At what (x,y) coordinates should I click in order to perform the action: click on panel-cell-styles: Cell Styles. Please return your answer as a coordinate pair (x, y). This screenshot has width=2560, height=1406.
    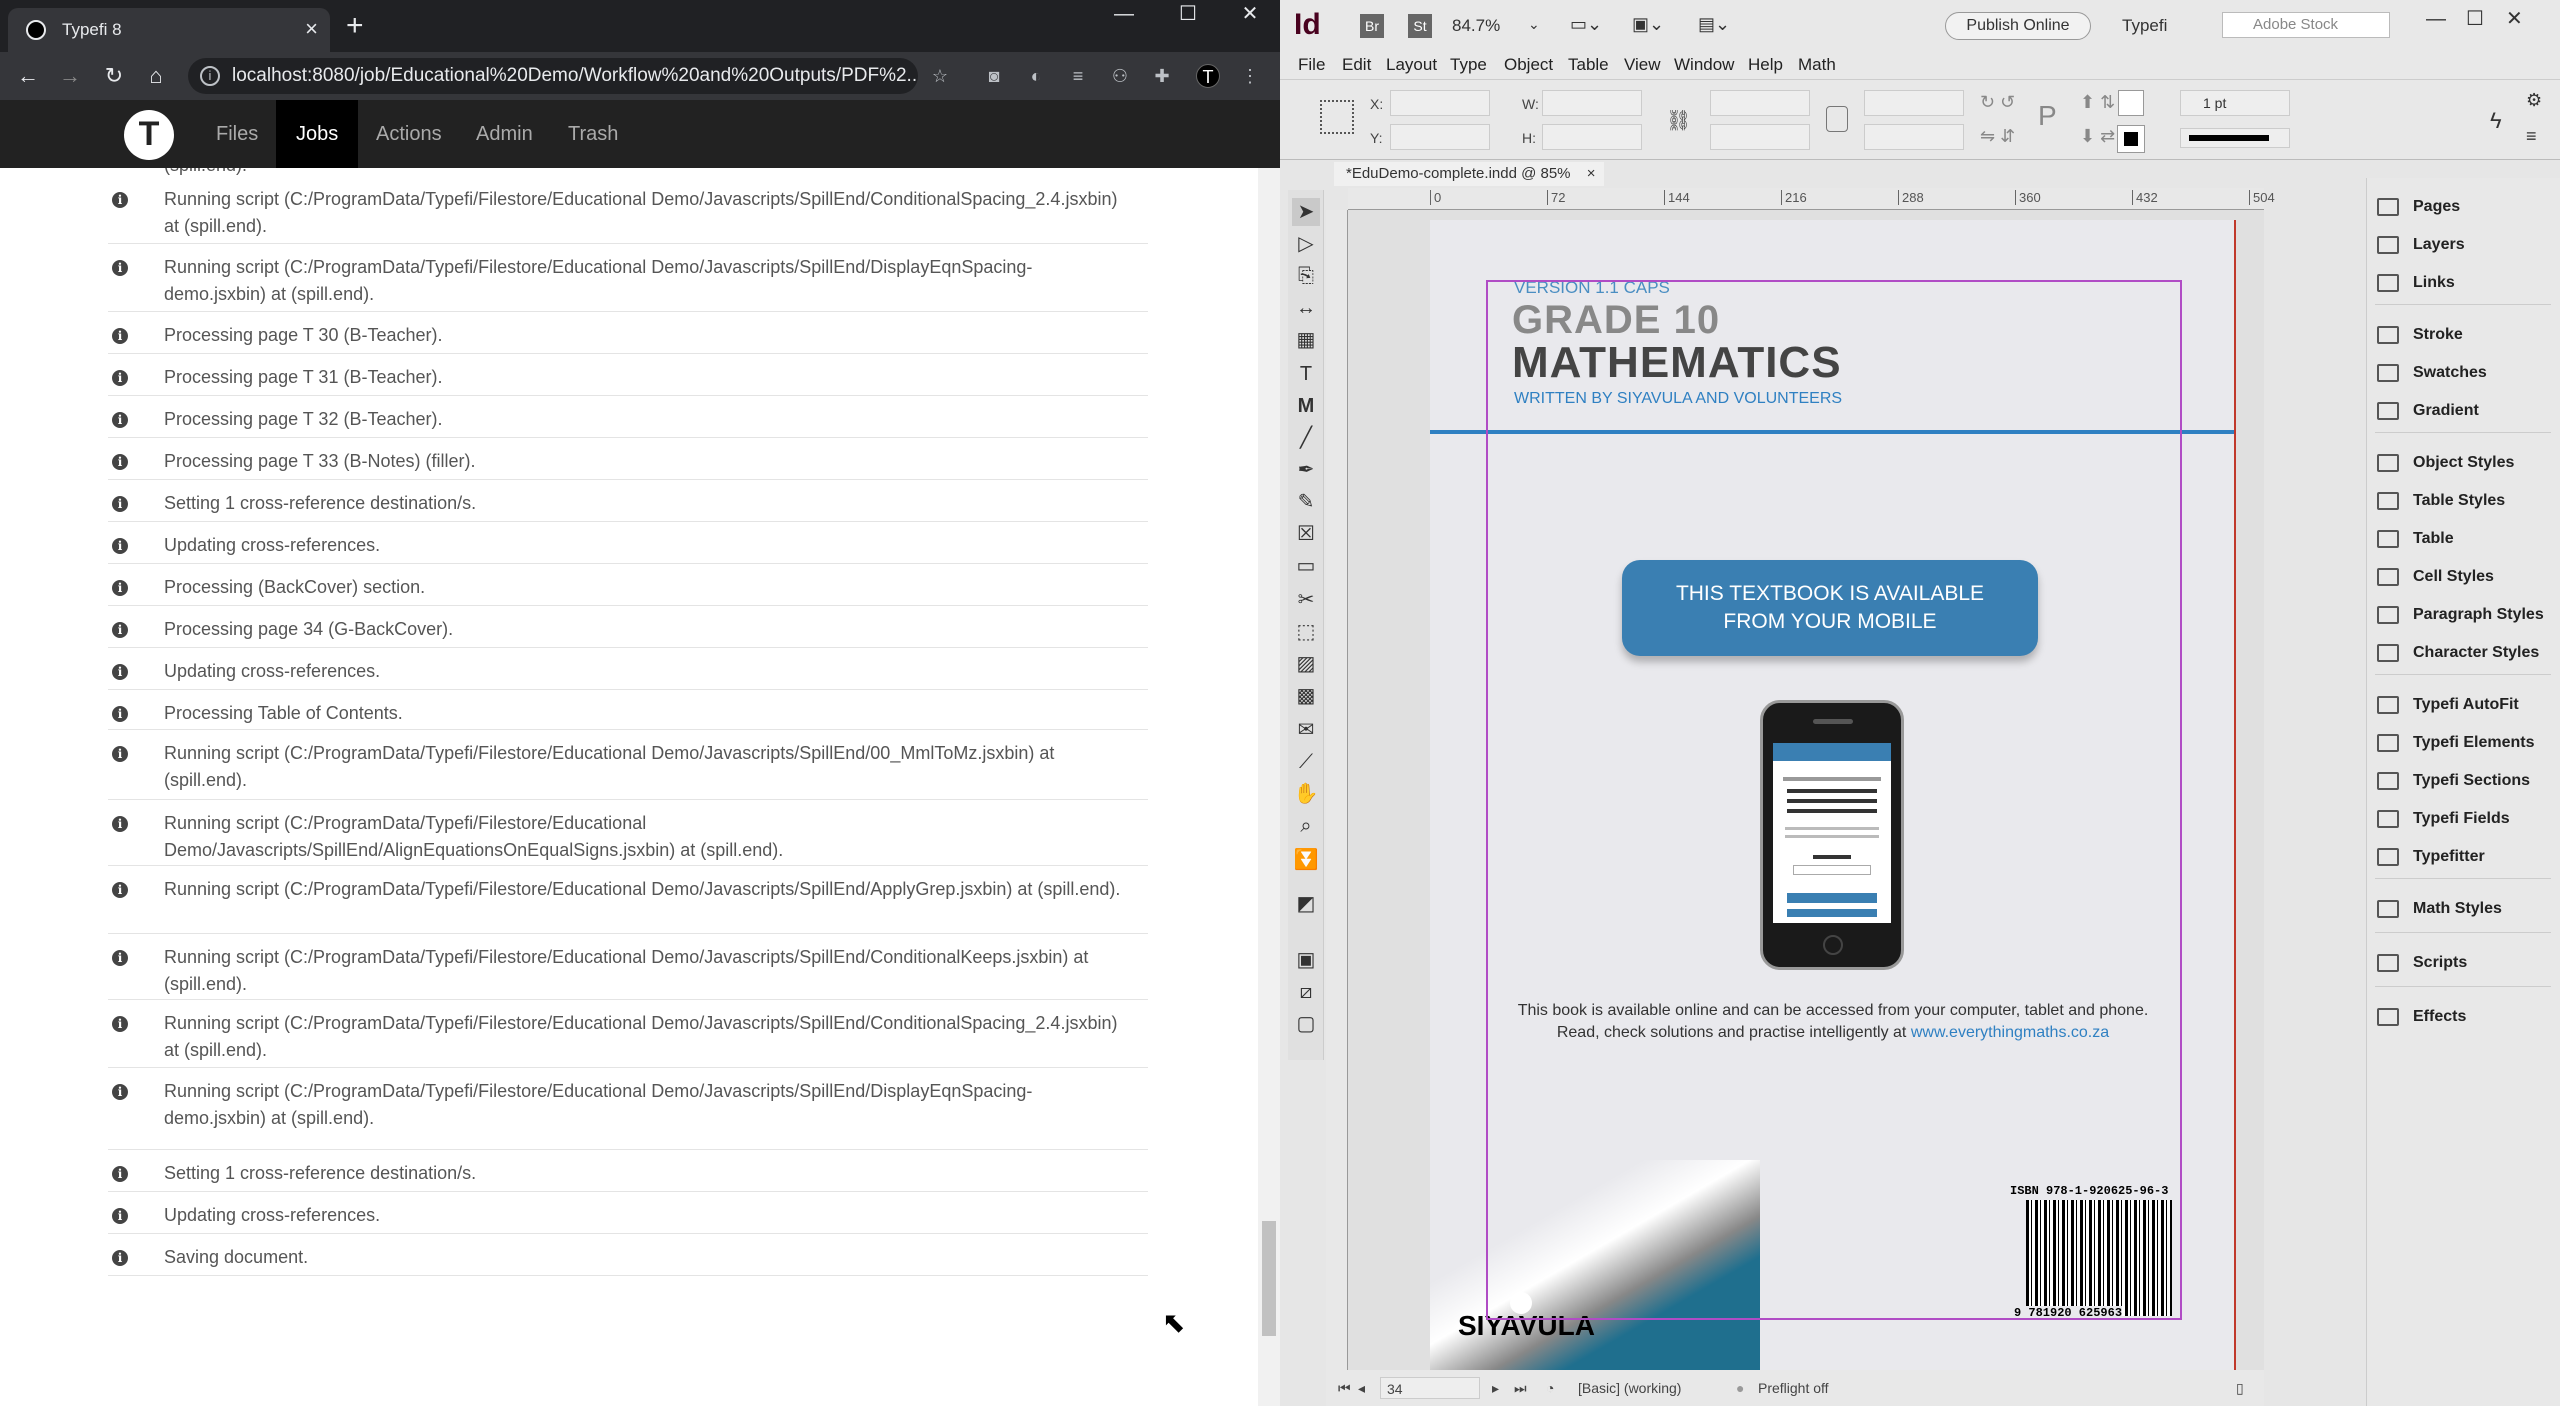
    Looking at the image, I should click on (2435, 577).